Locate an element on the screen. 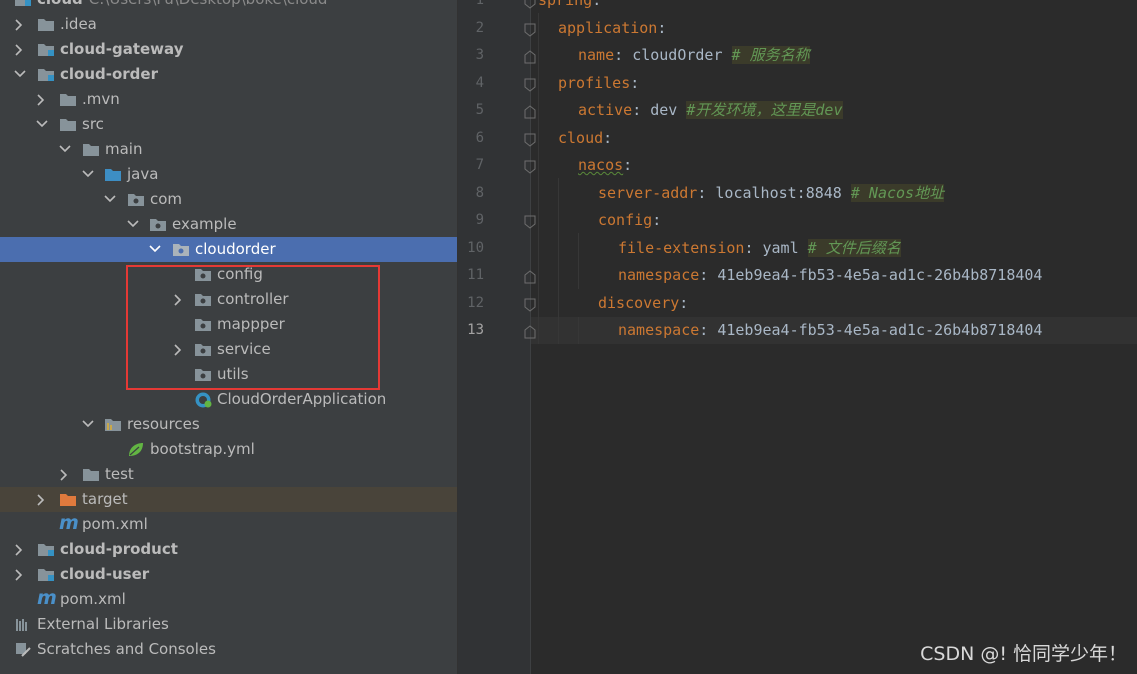 This screenshot has height=674, width=1137. tree-item-main: main is located at coordinates (228, 149).